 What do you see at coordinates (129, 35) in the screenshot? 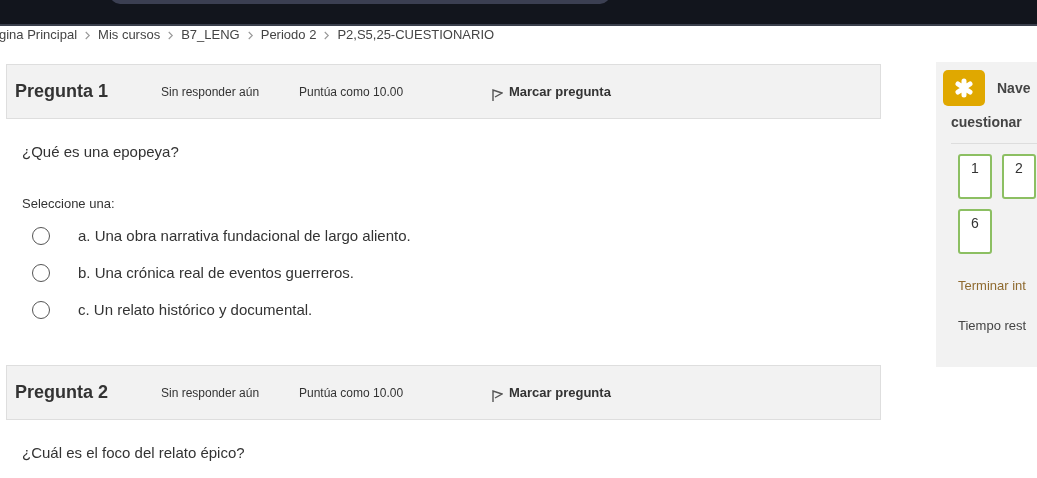
I see `breadcrumb-link: Mis cursos` at bounding box center [129, 35].